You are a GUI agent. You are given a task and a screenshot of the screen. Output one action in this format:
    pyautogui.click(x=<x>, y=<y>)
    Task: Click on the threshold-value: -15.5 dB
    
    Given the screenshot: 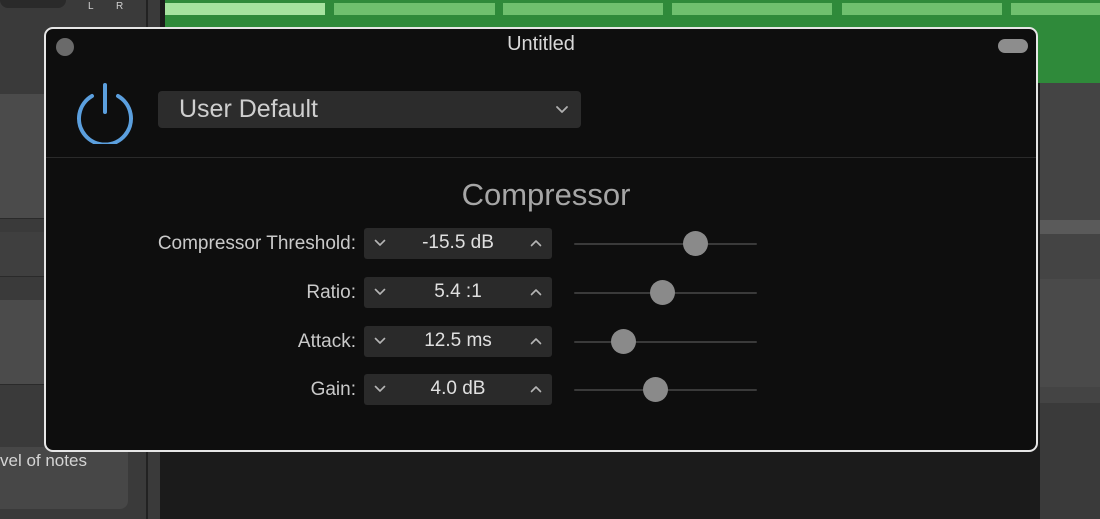 What is the action you would take?
    pyautogui.click(x=458, y=242)
    